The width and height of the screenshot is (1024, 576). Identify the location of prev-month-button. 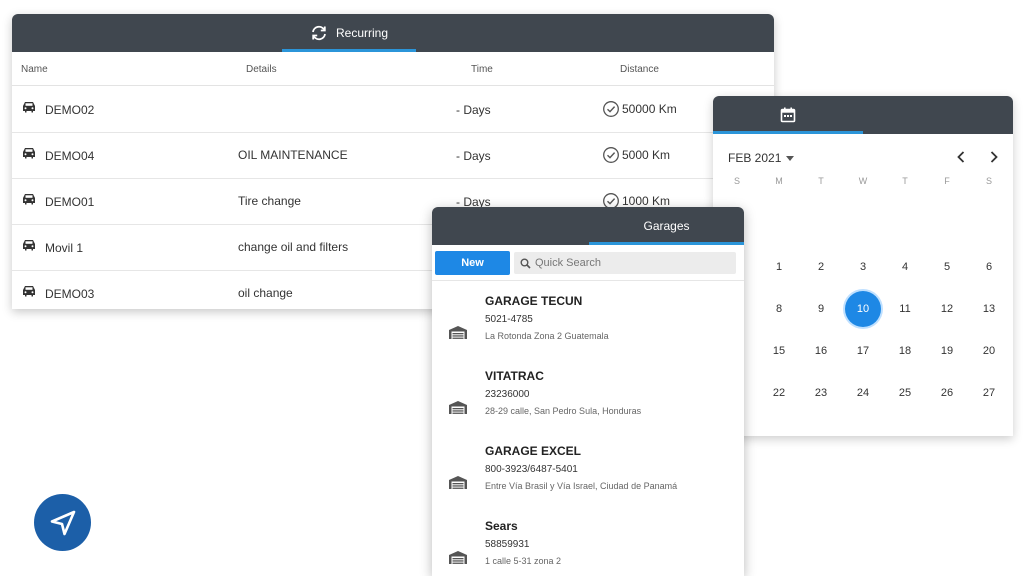
(961, 157).